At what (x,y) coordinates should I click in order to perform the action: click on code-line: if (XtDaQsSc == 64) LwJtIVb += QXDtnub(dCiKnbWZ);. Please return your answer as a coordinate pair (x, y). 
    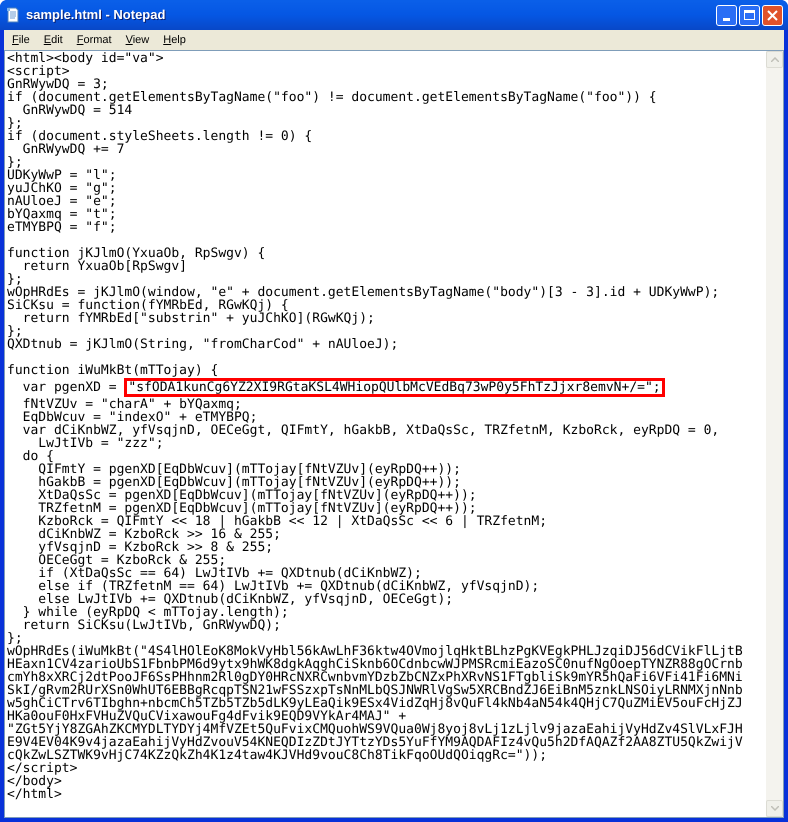
    Looking at the image, I should click on (229, 573).